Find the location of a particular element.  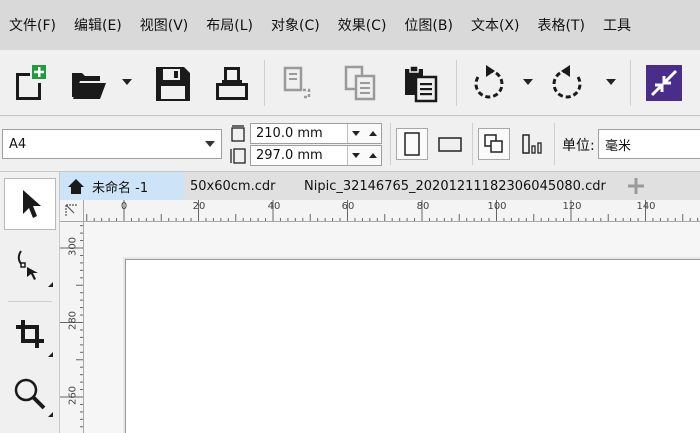

shape-edit-icon is located at coordinates (27, 265).